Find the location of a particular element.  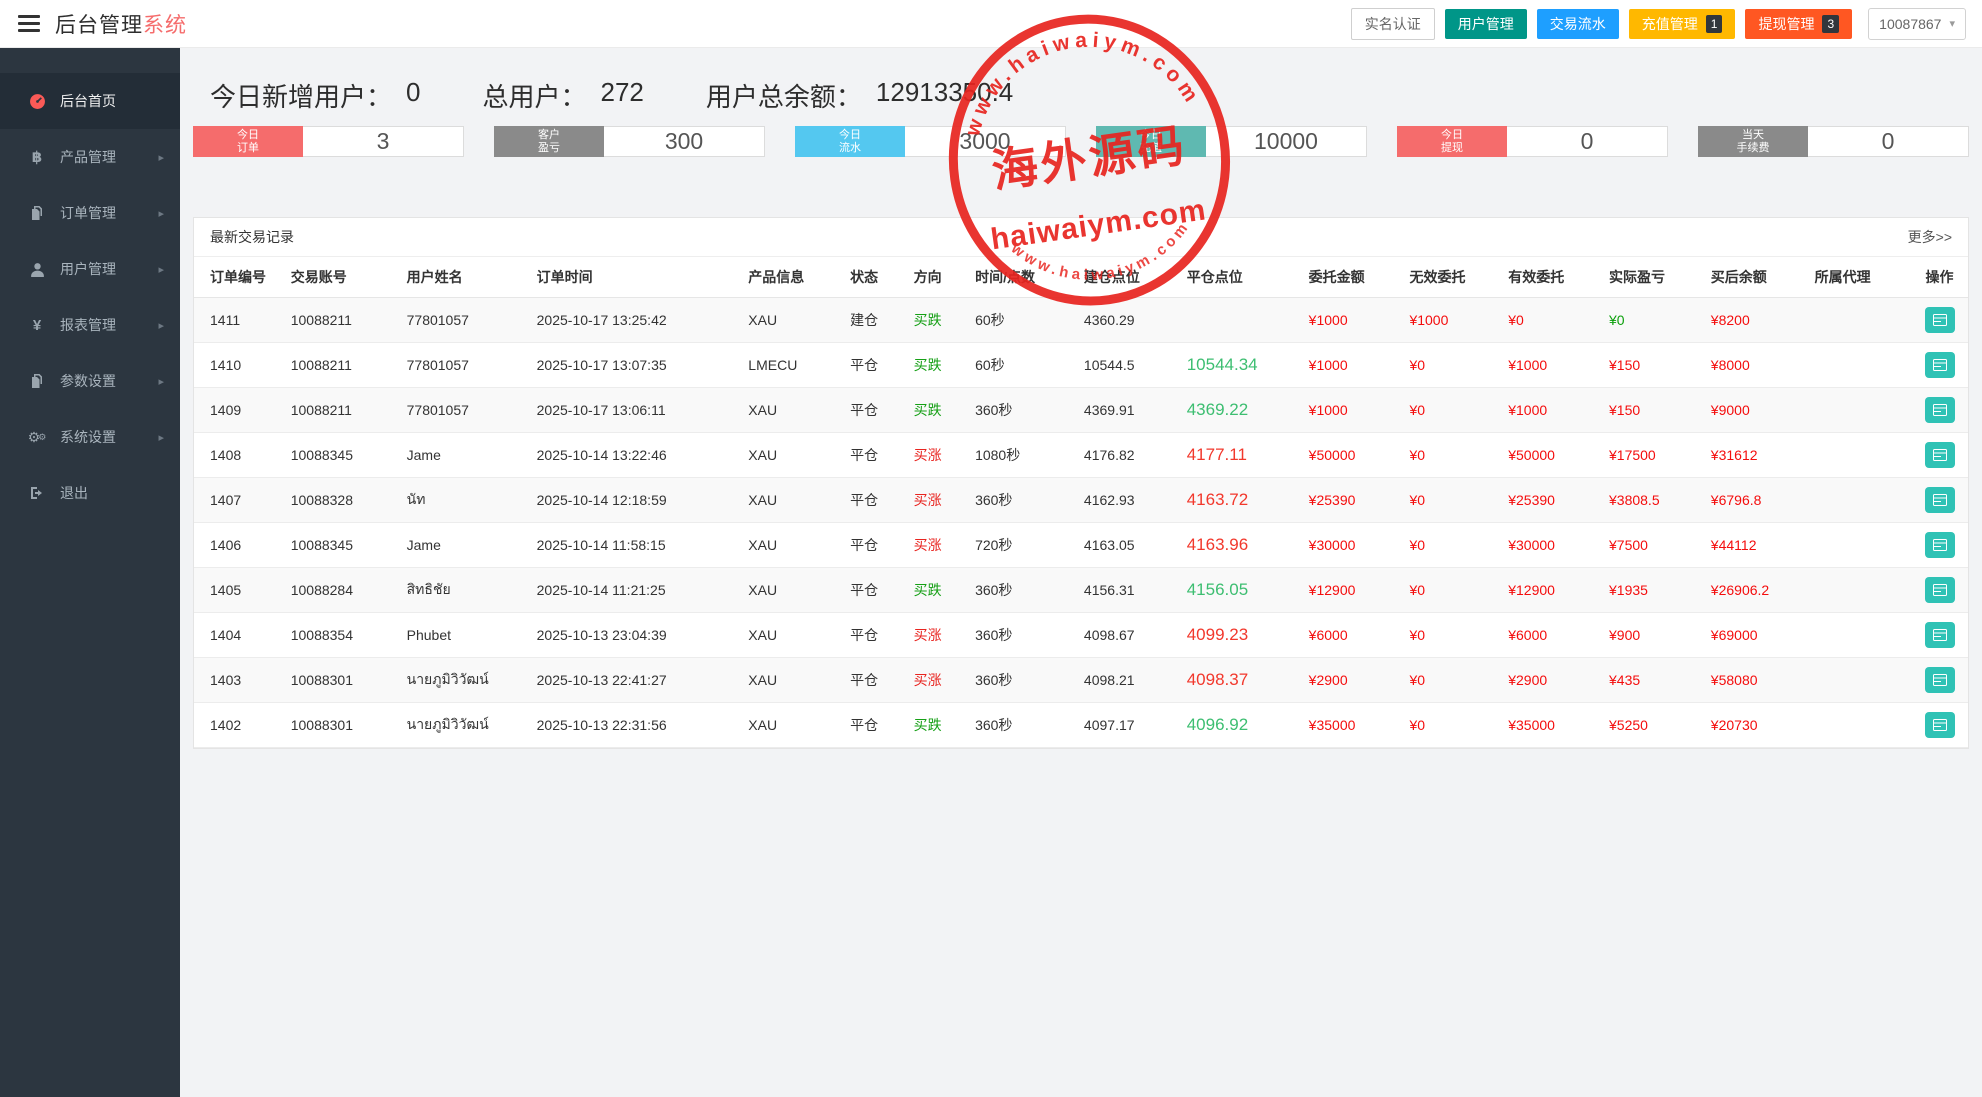

td-close-point: 4163.72 is located at coordinates (1243, 500).